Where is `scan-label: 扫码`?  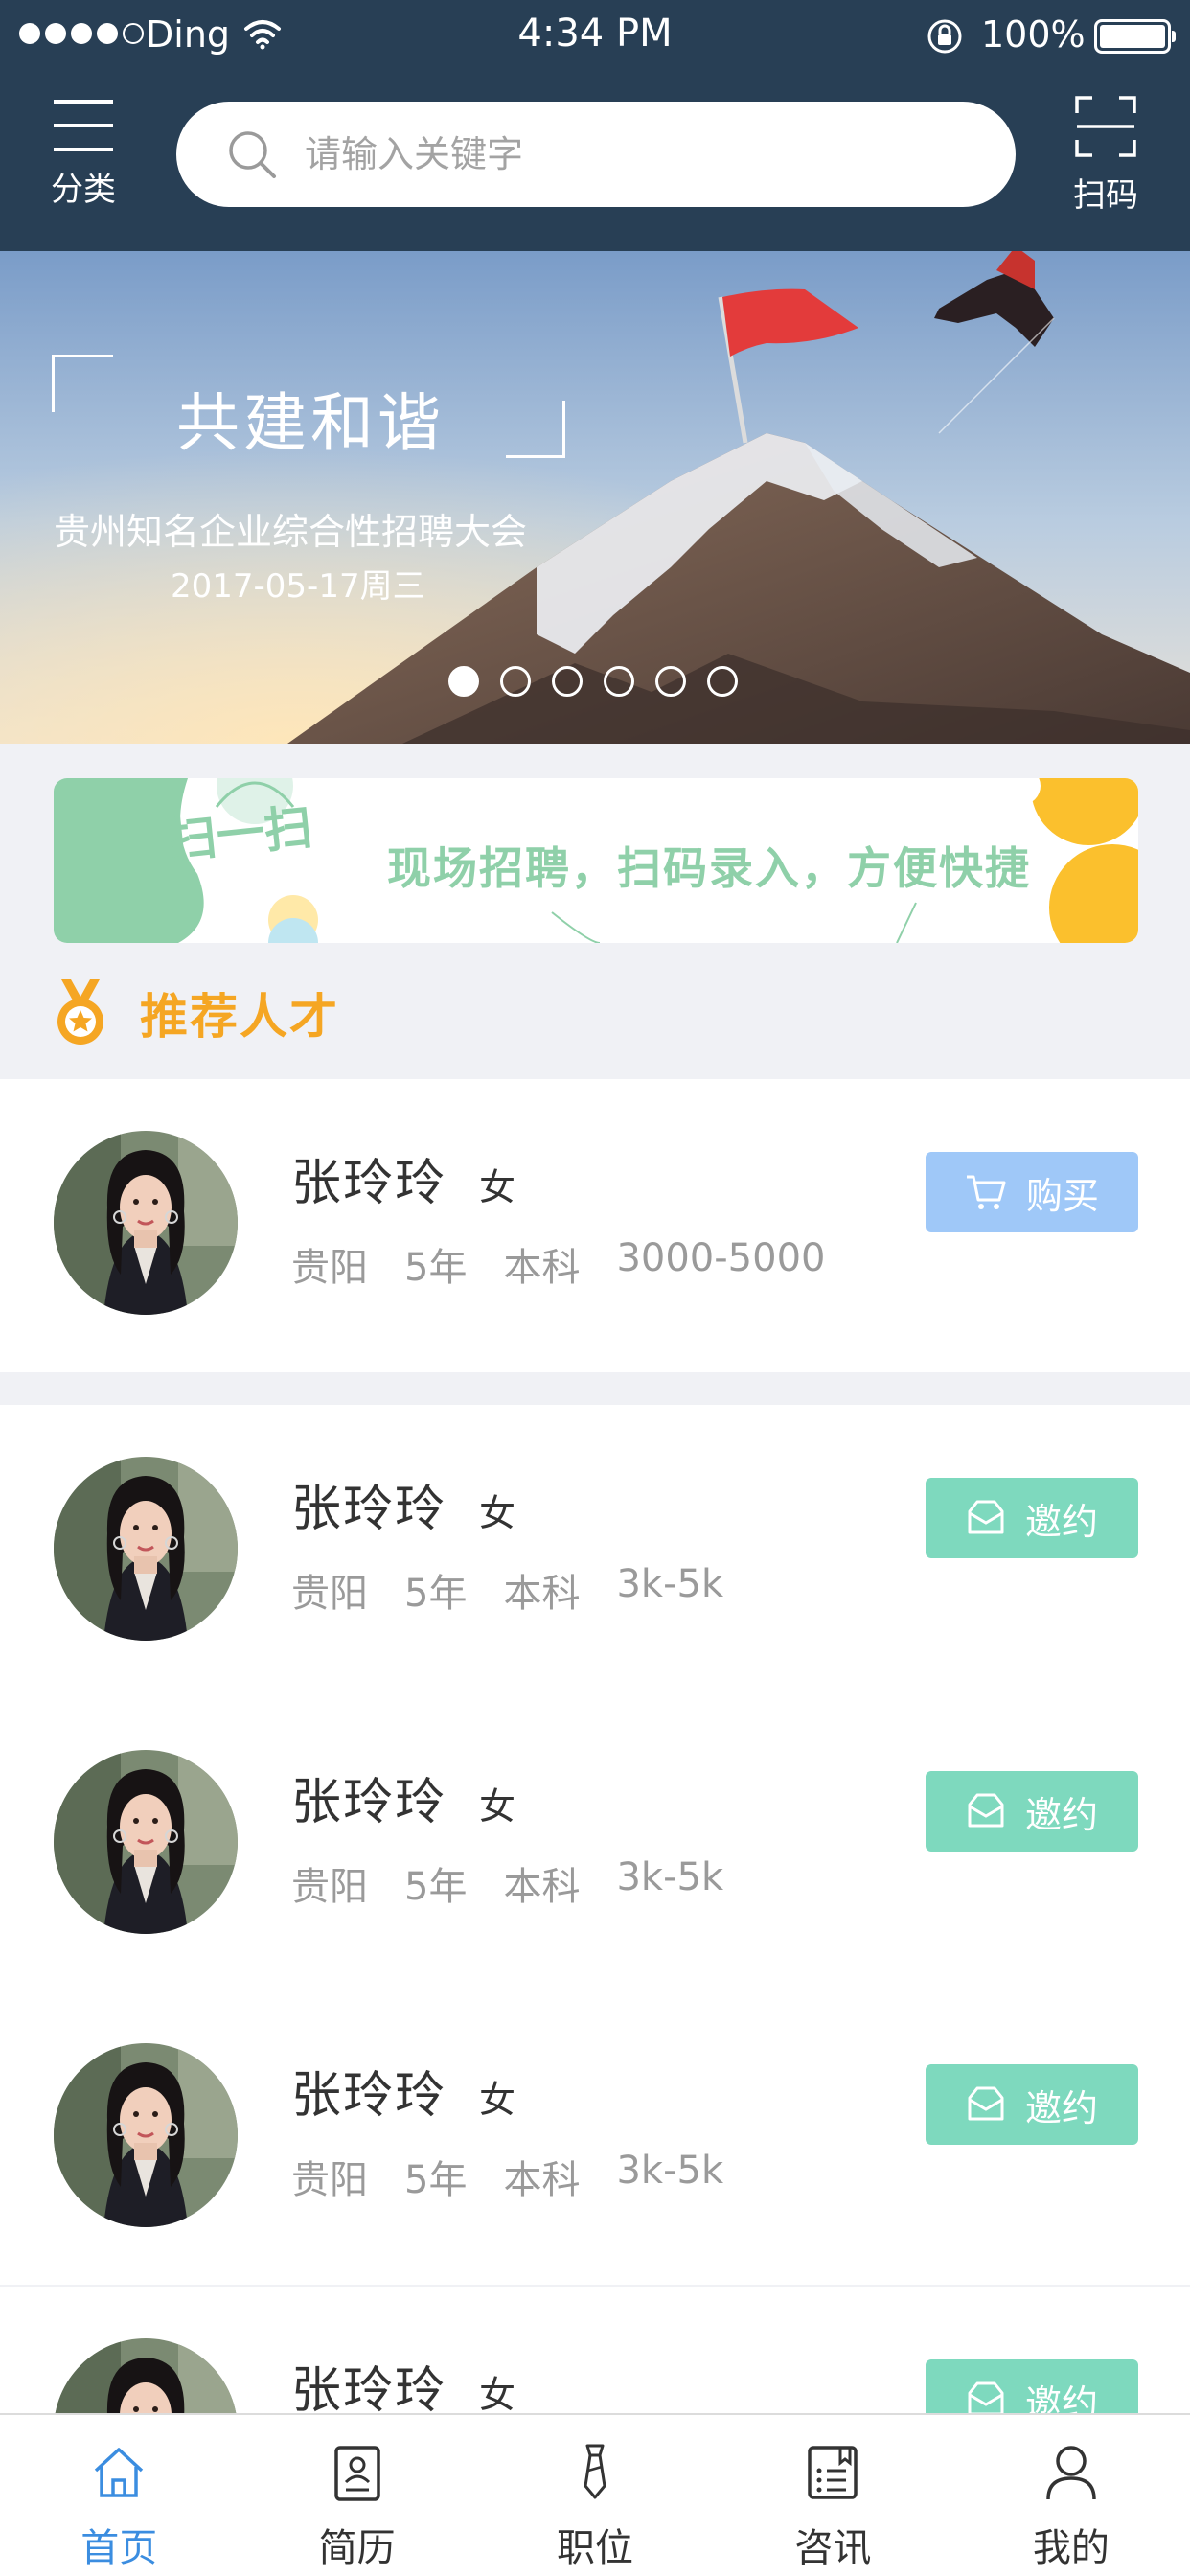
scan-label: 扫码 is located at coordinates (1105, 195).